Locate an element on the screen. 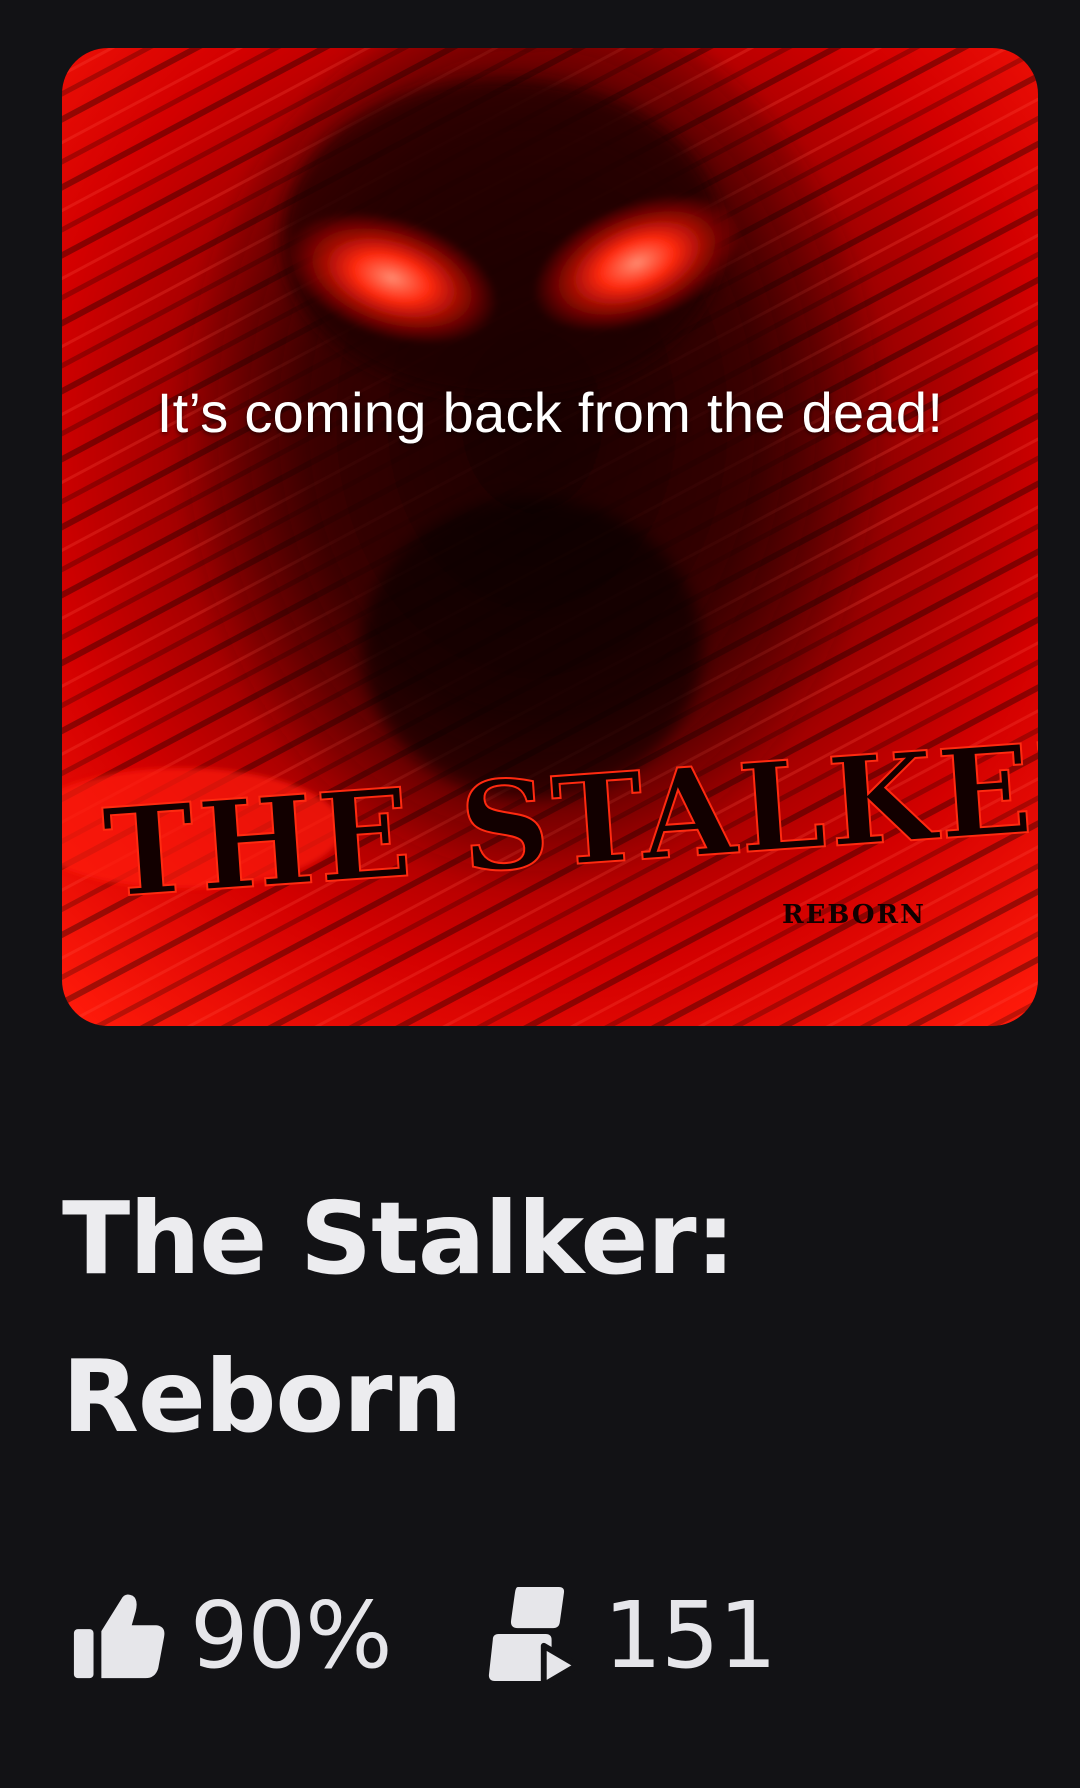 This screenshot has width=1080, height=1788. game-stats: 90% 151 is located at coordinates (423, 1635).